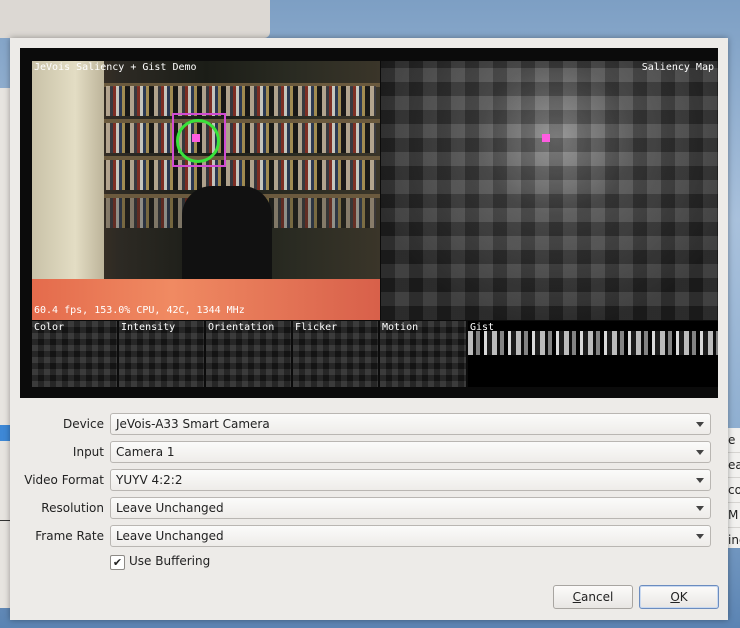 The width and height of the screenshot is (740, 628). What do you see at coordinates (733, 515) in the screenshot?
I see `background-text: M` at bounding box center [733, 515].